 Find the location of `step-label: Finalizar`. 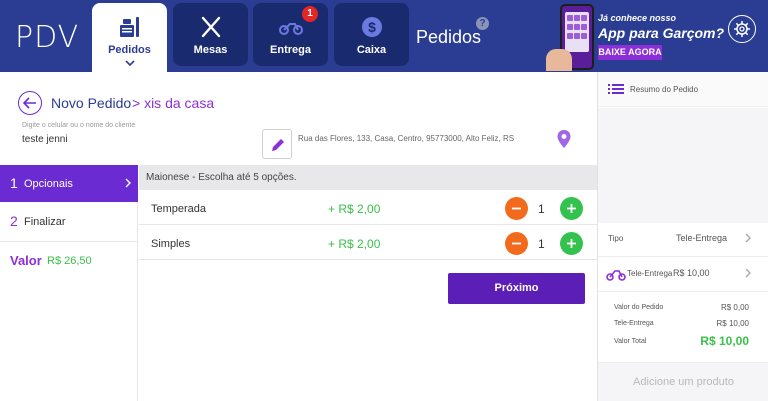

step-label: Finalizar is located at coordinates (45, 222).